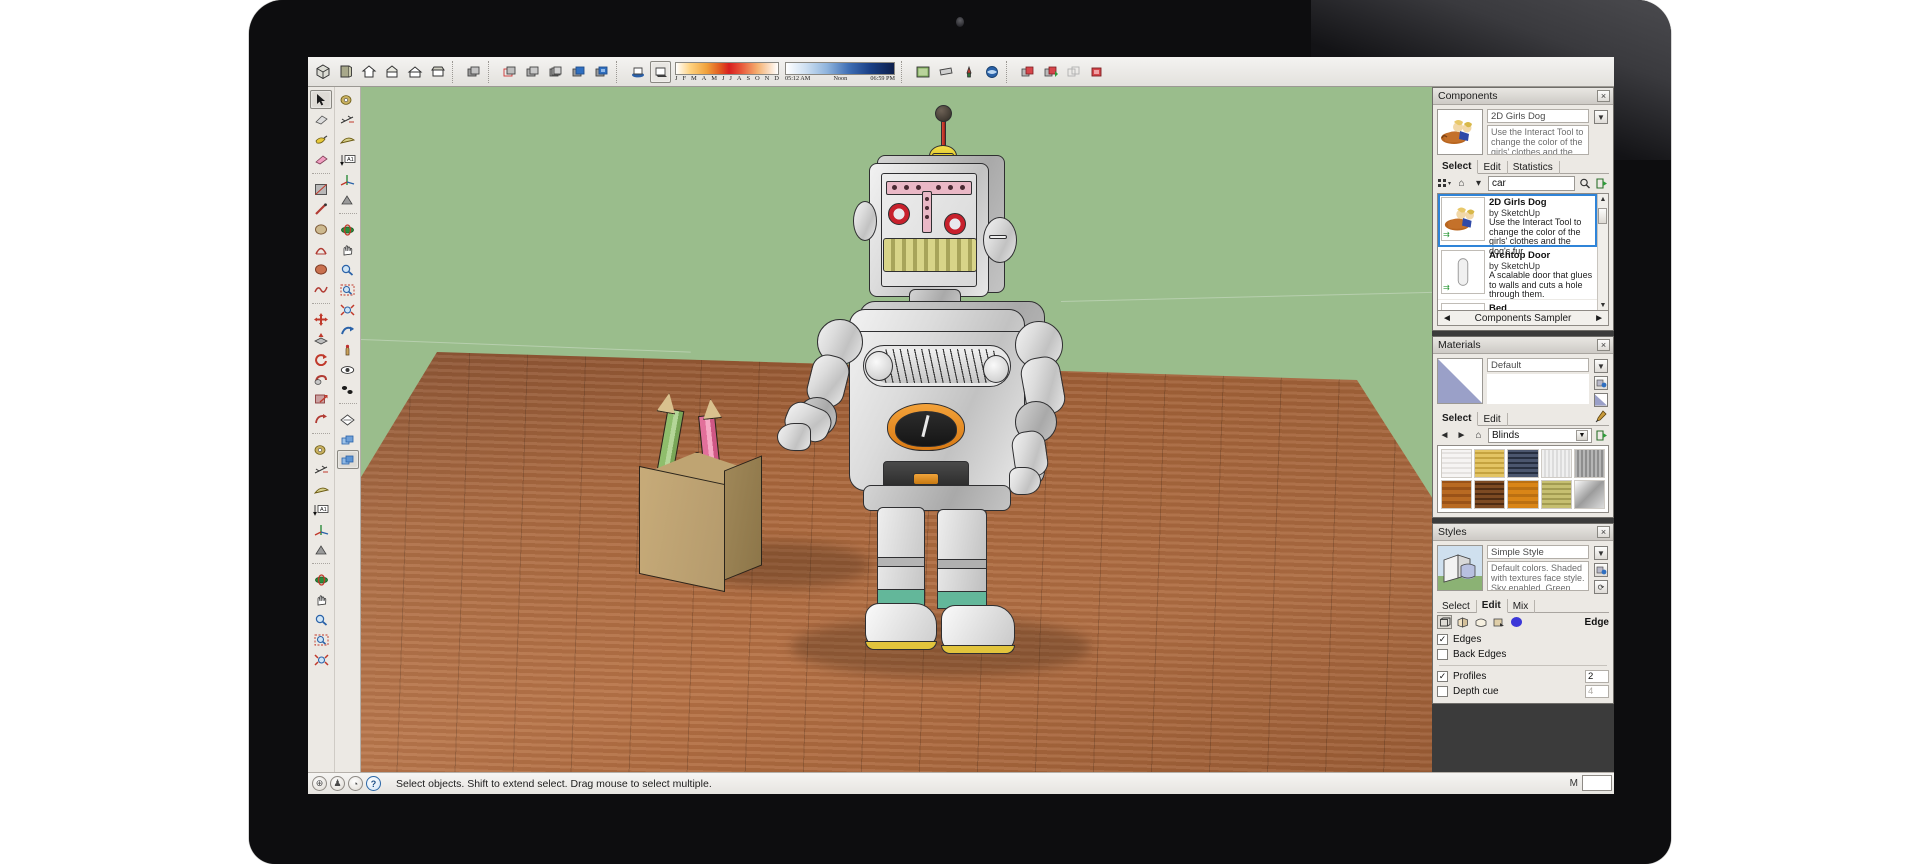 This screenshot has height=864, width=1920. I want to click on materials-panel-close-icon: ×, so click(1603, 345).